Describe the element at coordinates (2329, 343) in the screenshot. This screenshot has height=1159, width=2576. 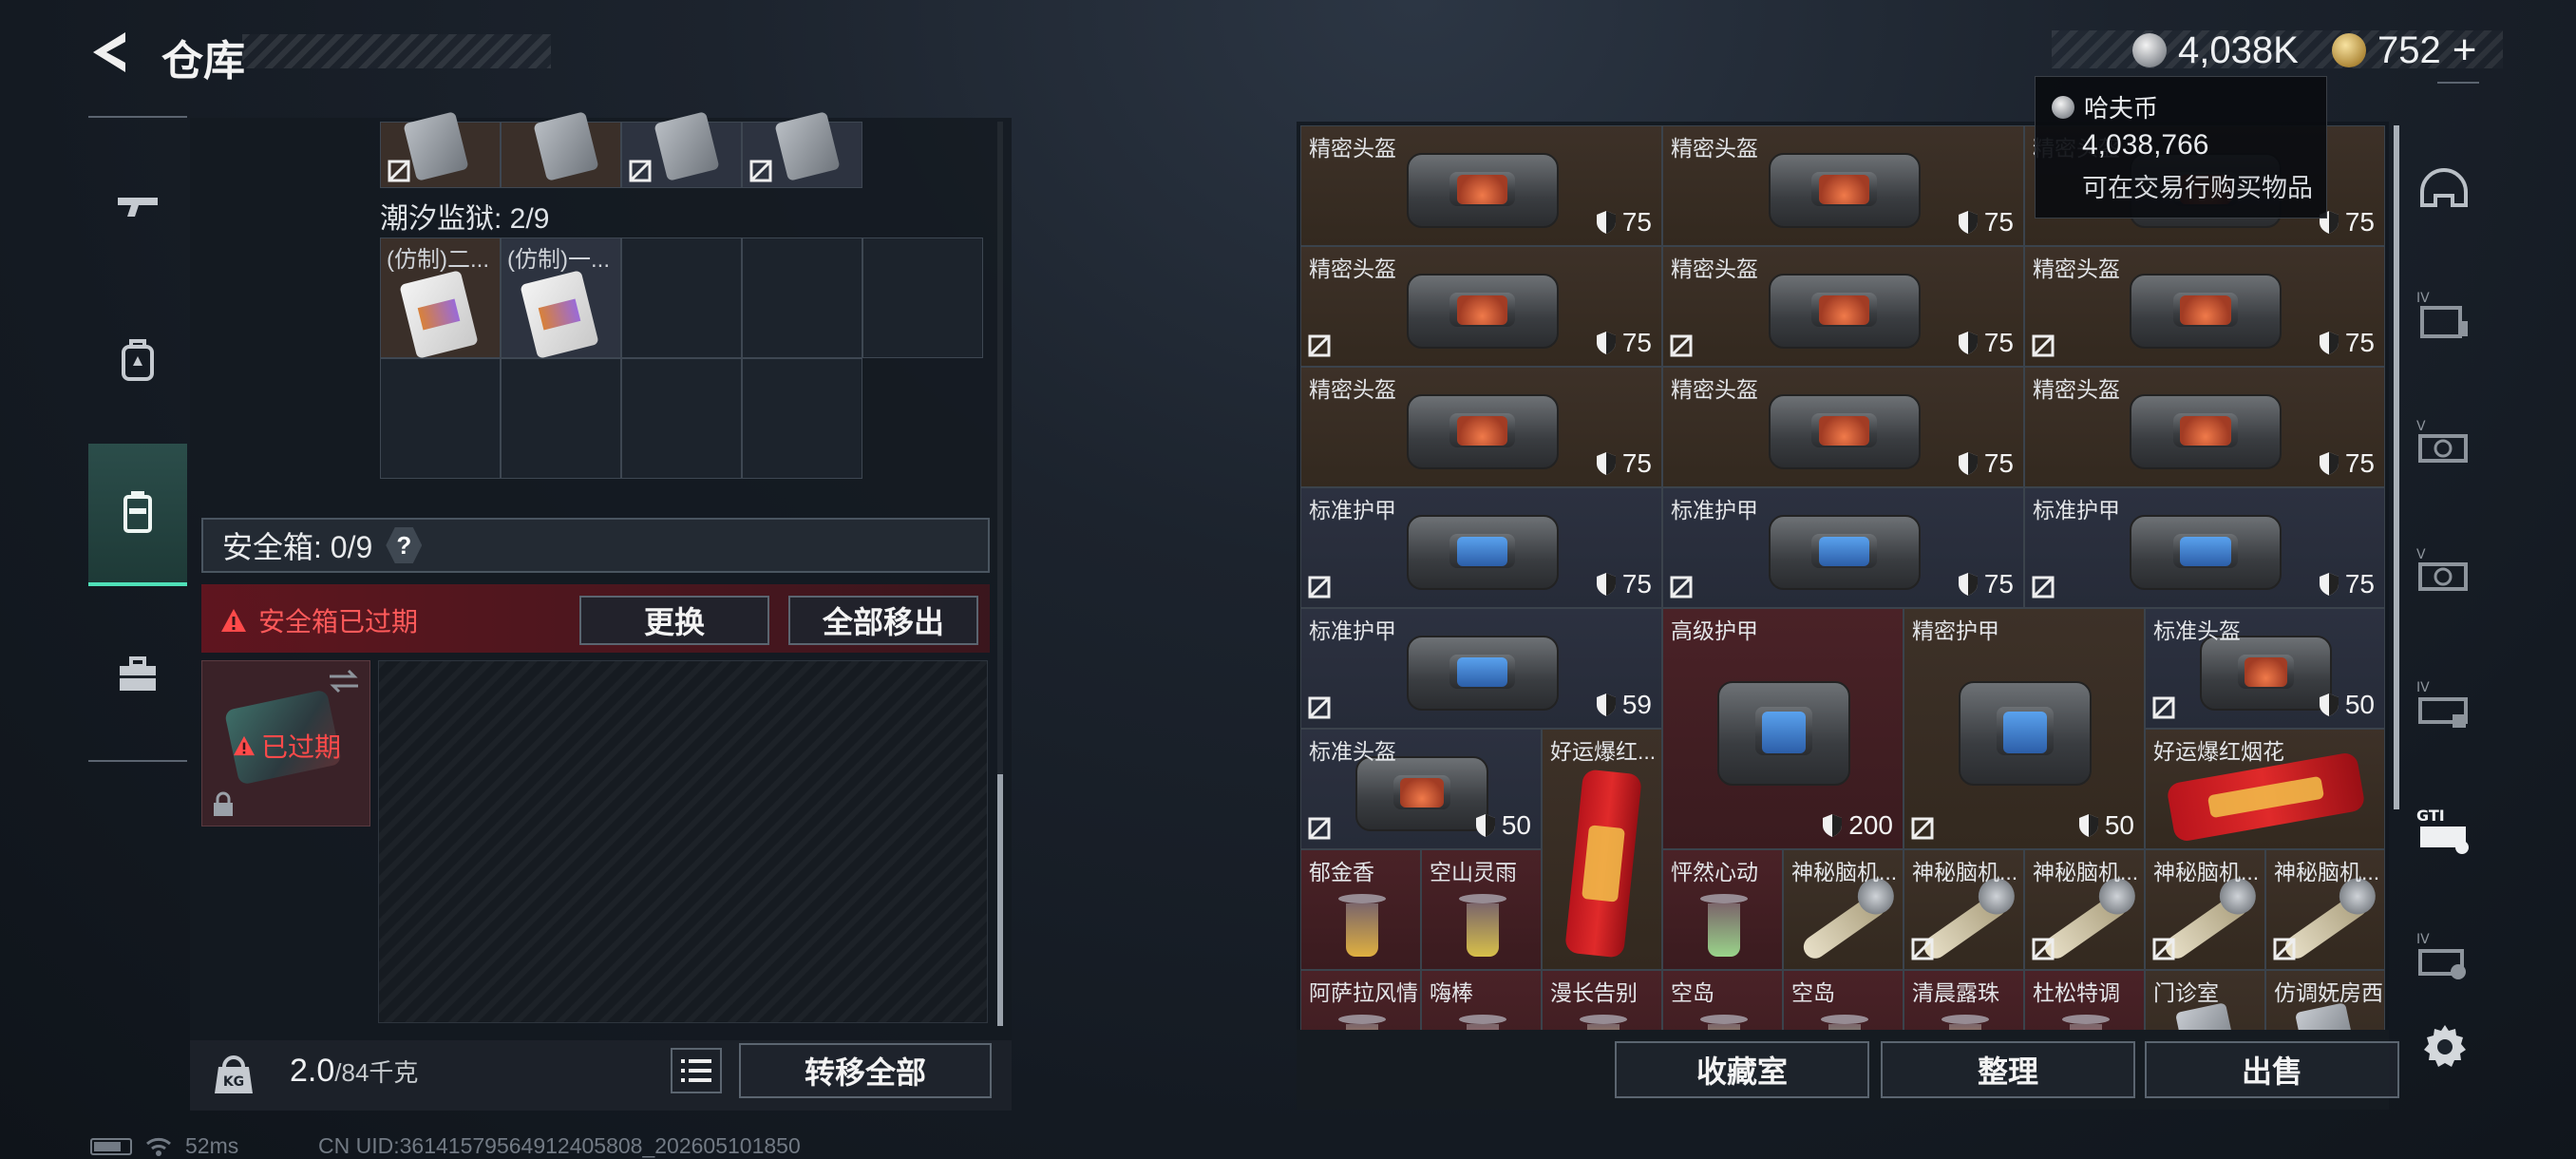
I see `shield-icon` at that location.